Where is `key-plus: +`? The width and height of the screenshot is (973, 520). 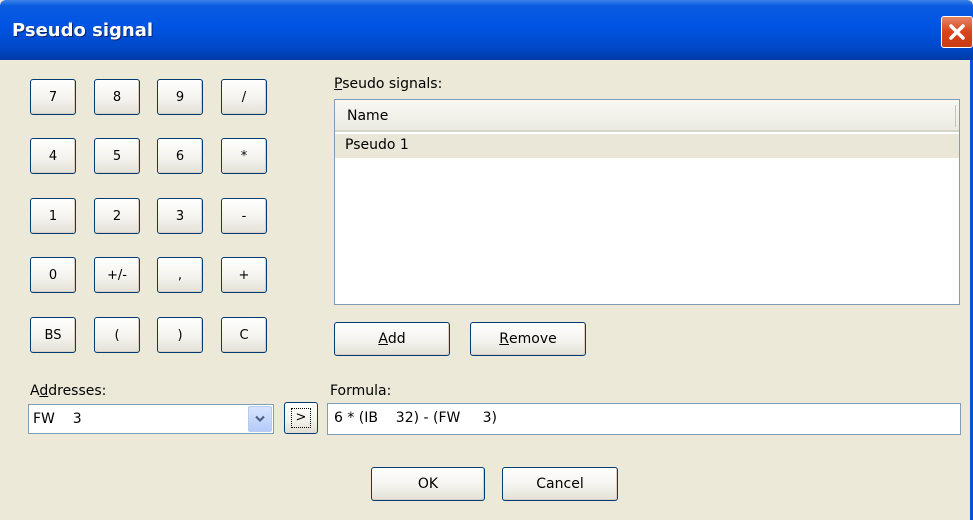
key-plus: + is located at coordinates (244, 275).